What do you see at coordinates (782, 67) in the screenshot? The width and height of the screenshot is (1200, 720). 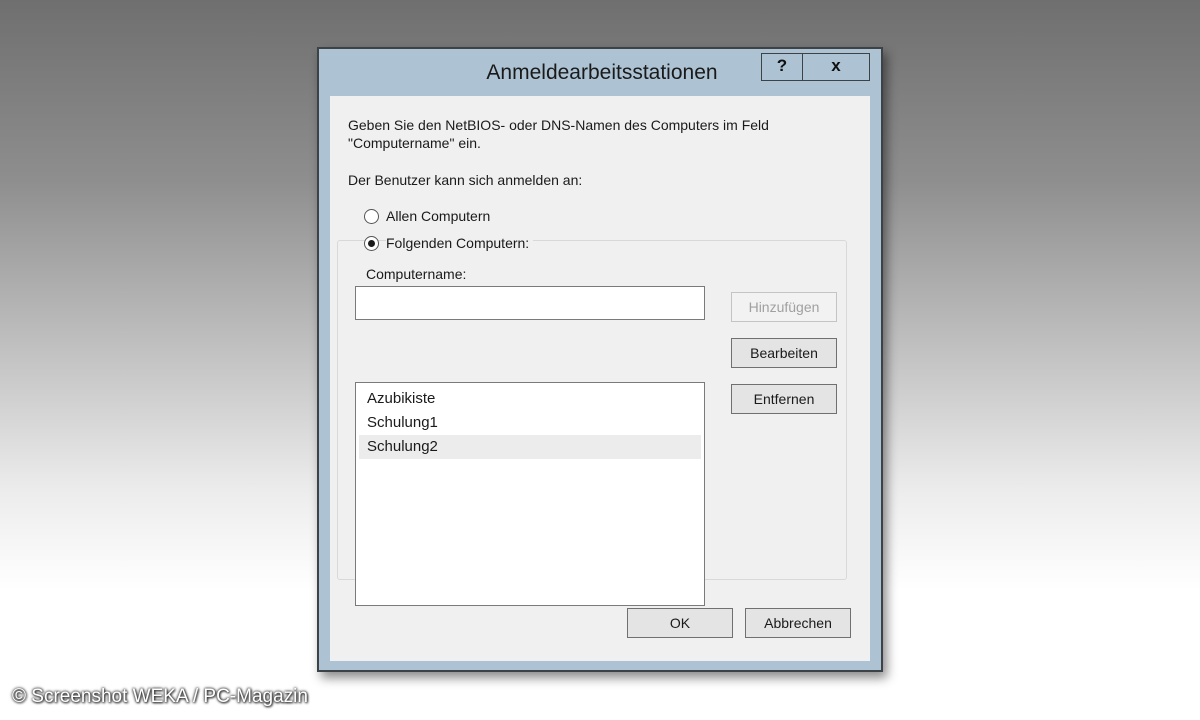 I see `help-button: ?` at bounding box center [782, 67].